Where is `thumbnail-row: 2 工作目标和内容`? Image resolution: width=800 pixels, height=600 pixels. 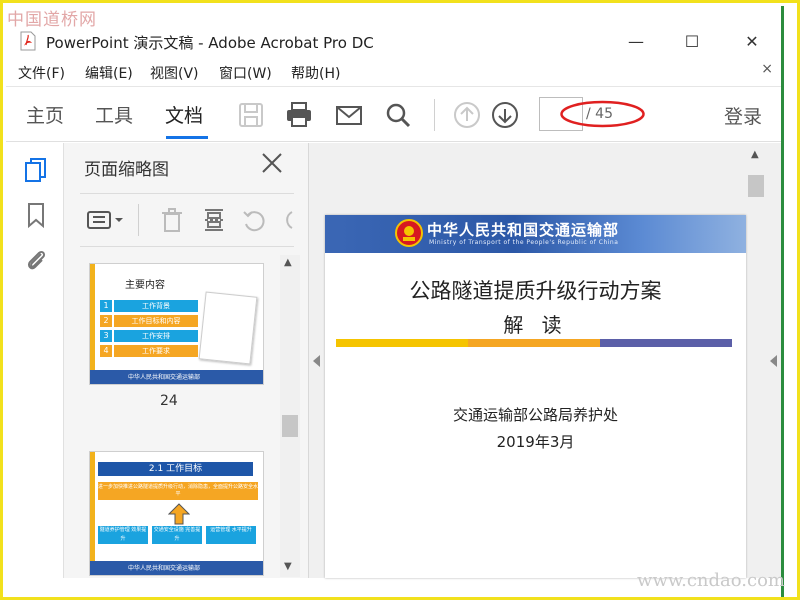
thumbnail-row: 2 工作目标和内容 is located at coordinates (149, 321).